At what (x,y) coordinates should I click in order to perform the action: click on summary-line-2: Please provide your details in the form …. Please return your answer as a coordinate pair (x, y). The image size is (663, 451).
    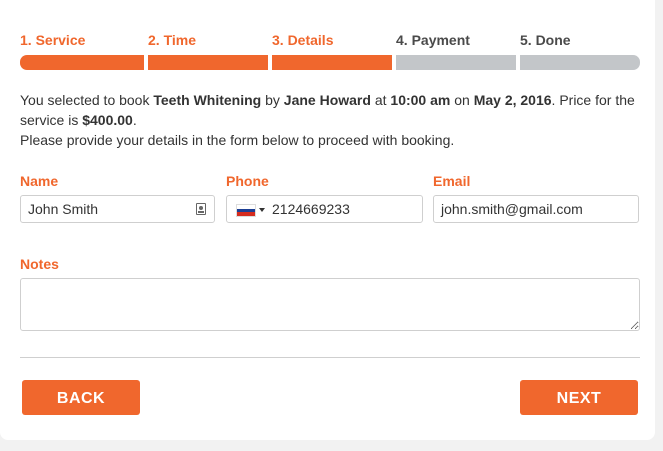
    Looking at the image, I should click on (237, 140).